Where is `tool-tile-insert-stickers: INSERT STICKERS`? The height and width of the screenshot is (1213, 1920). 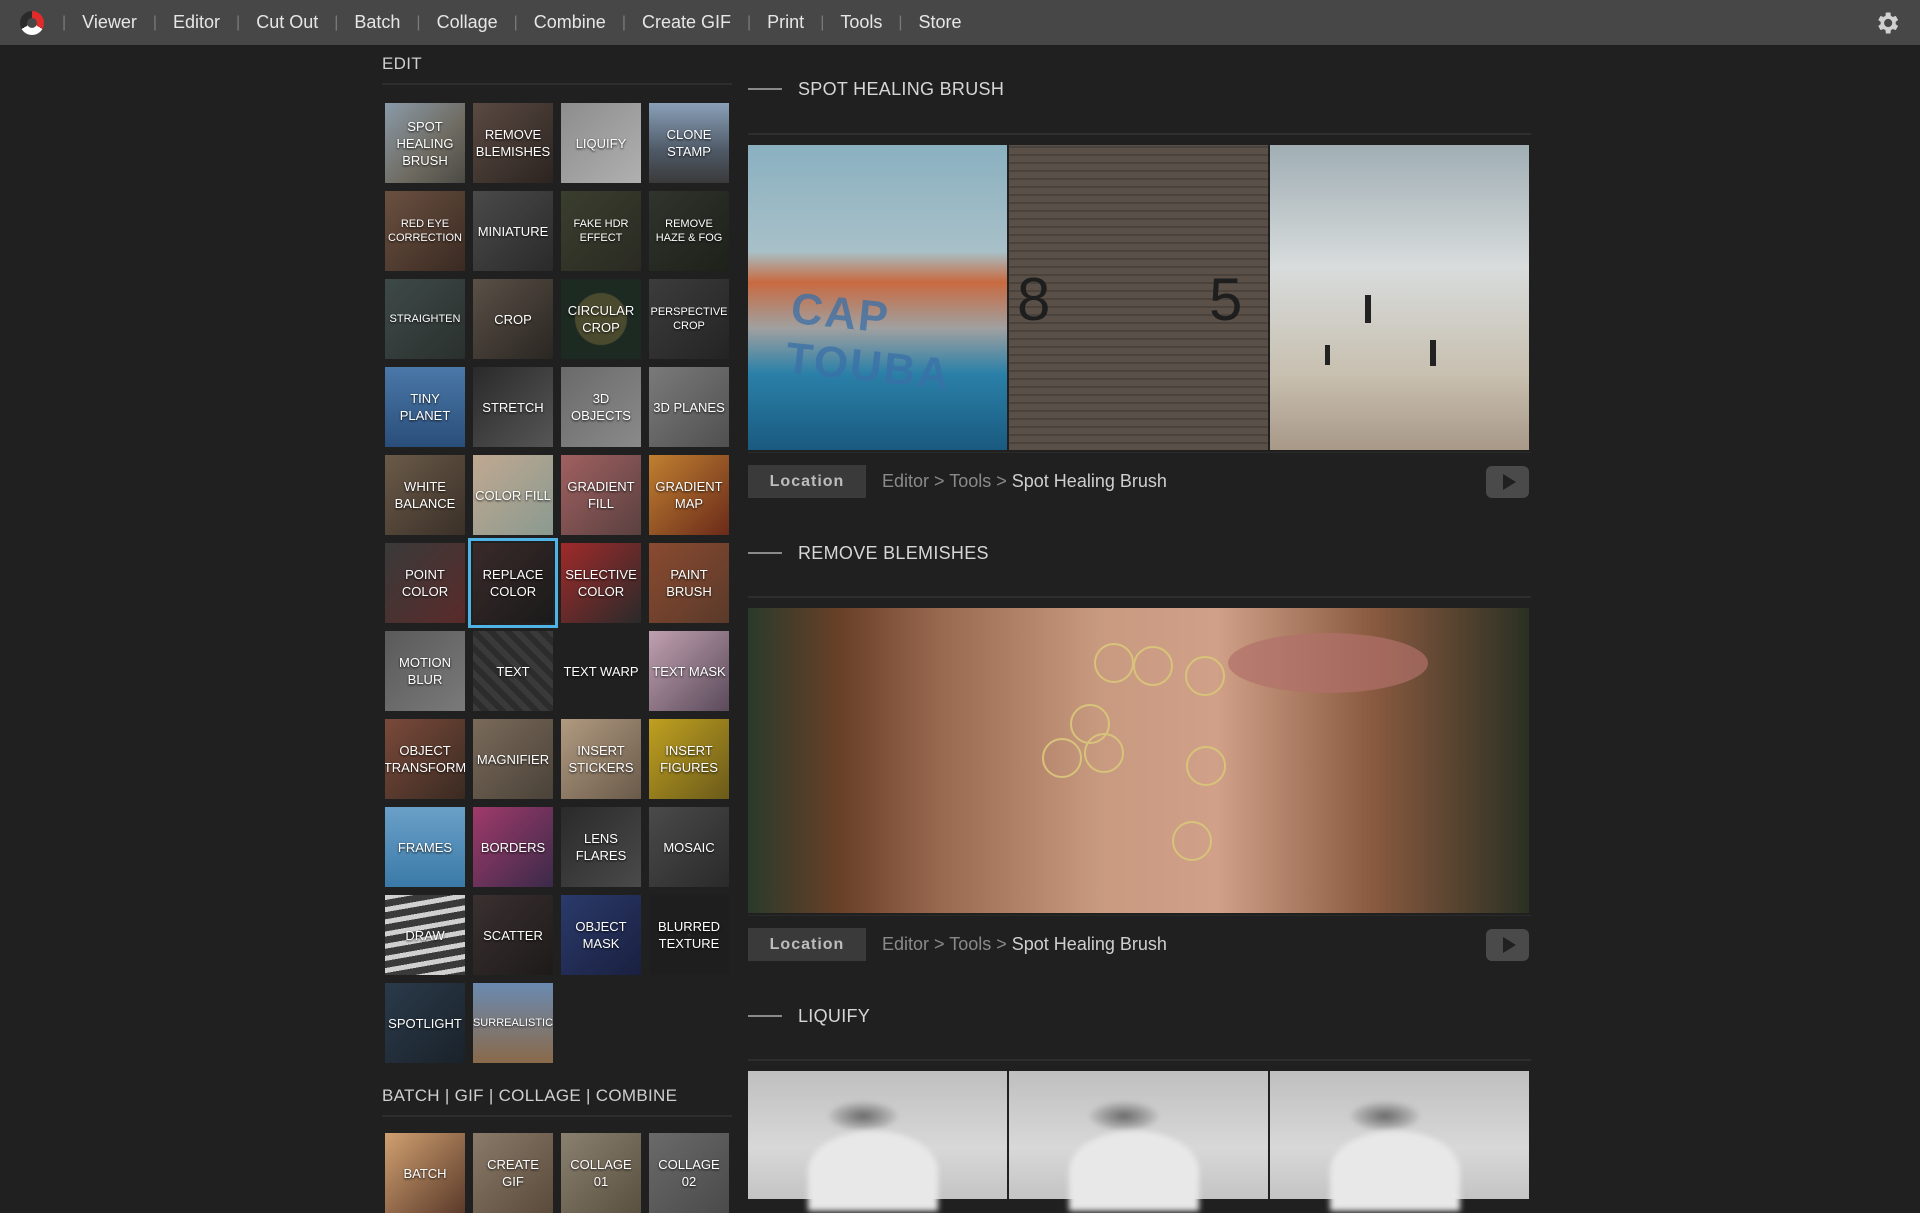 tool-tile-insert-stickers: INSERT STICKERS is located at coordinates (601, 759).